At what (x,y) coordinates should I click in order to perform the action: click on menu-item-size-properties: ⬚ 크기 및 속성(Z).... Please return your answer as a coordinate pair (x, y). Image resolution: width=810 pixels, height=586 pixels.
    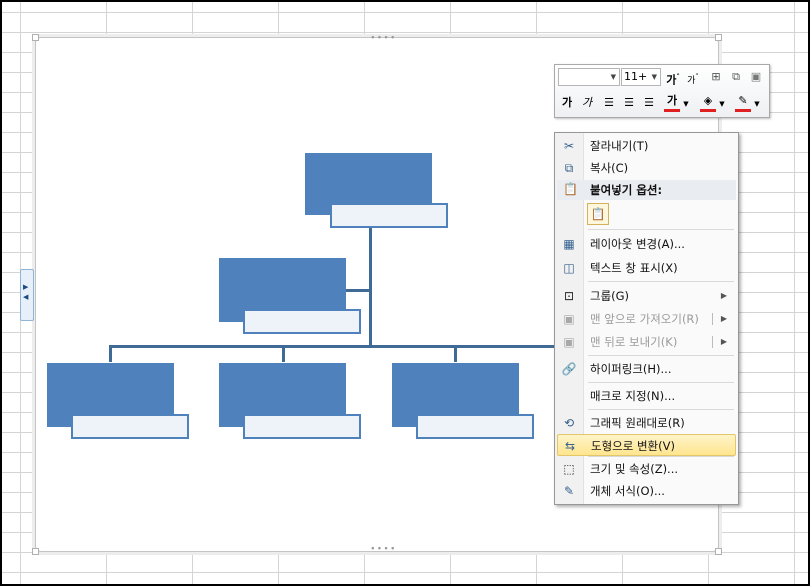
    Looking at the image, I should click on (646, 469).